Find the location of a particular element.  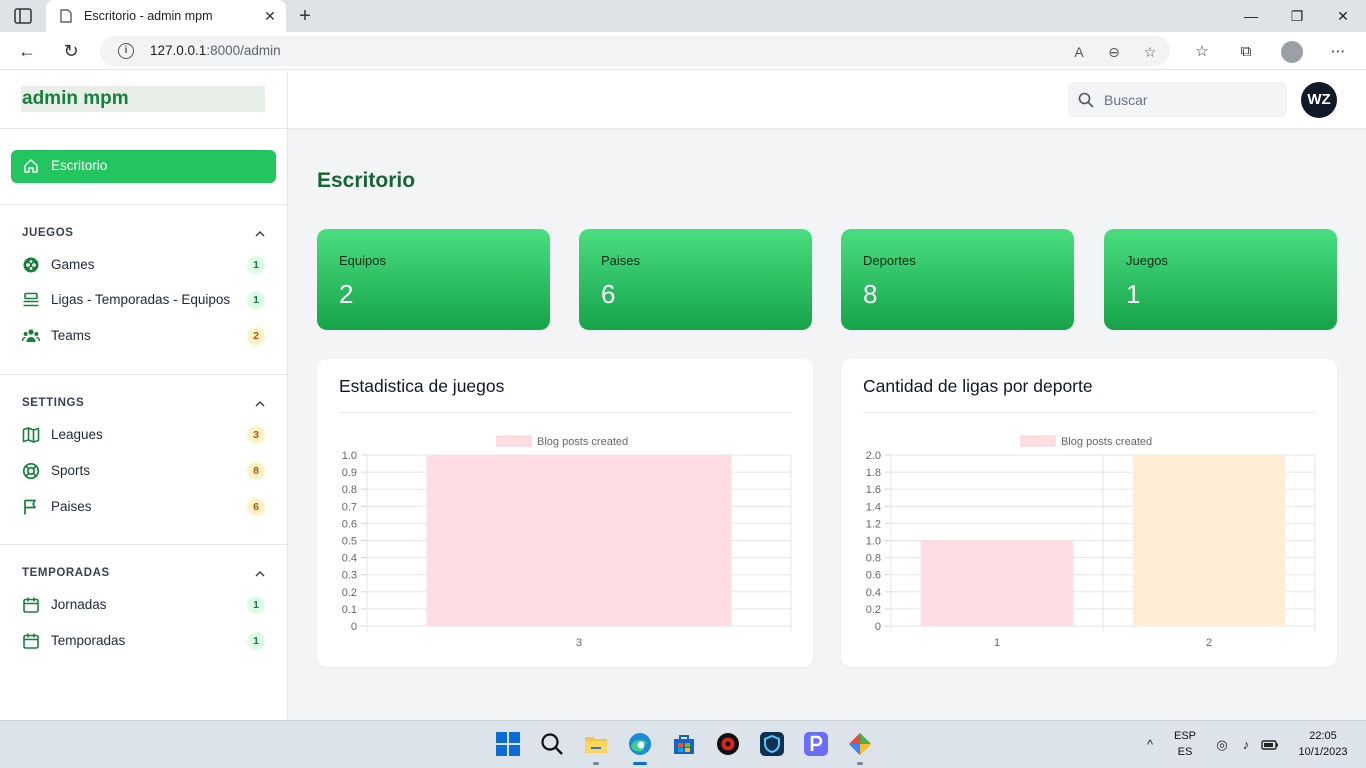

y-tick-label: 0 is located at coordinates (878, 627).